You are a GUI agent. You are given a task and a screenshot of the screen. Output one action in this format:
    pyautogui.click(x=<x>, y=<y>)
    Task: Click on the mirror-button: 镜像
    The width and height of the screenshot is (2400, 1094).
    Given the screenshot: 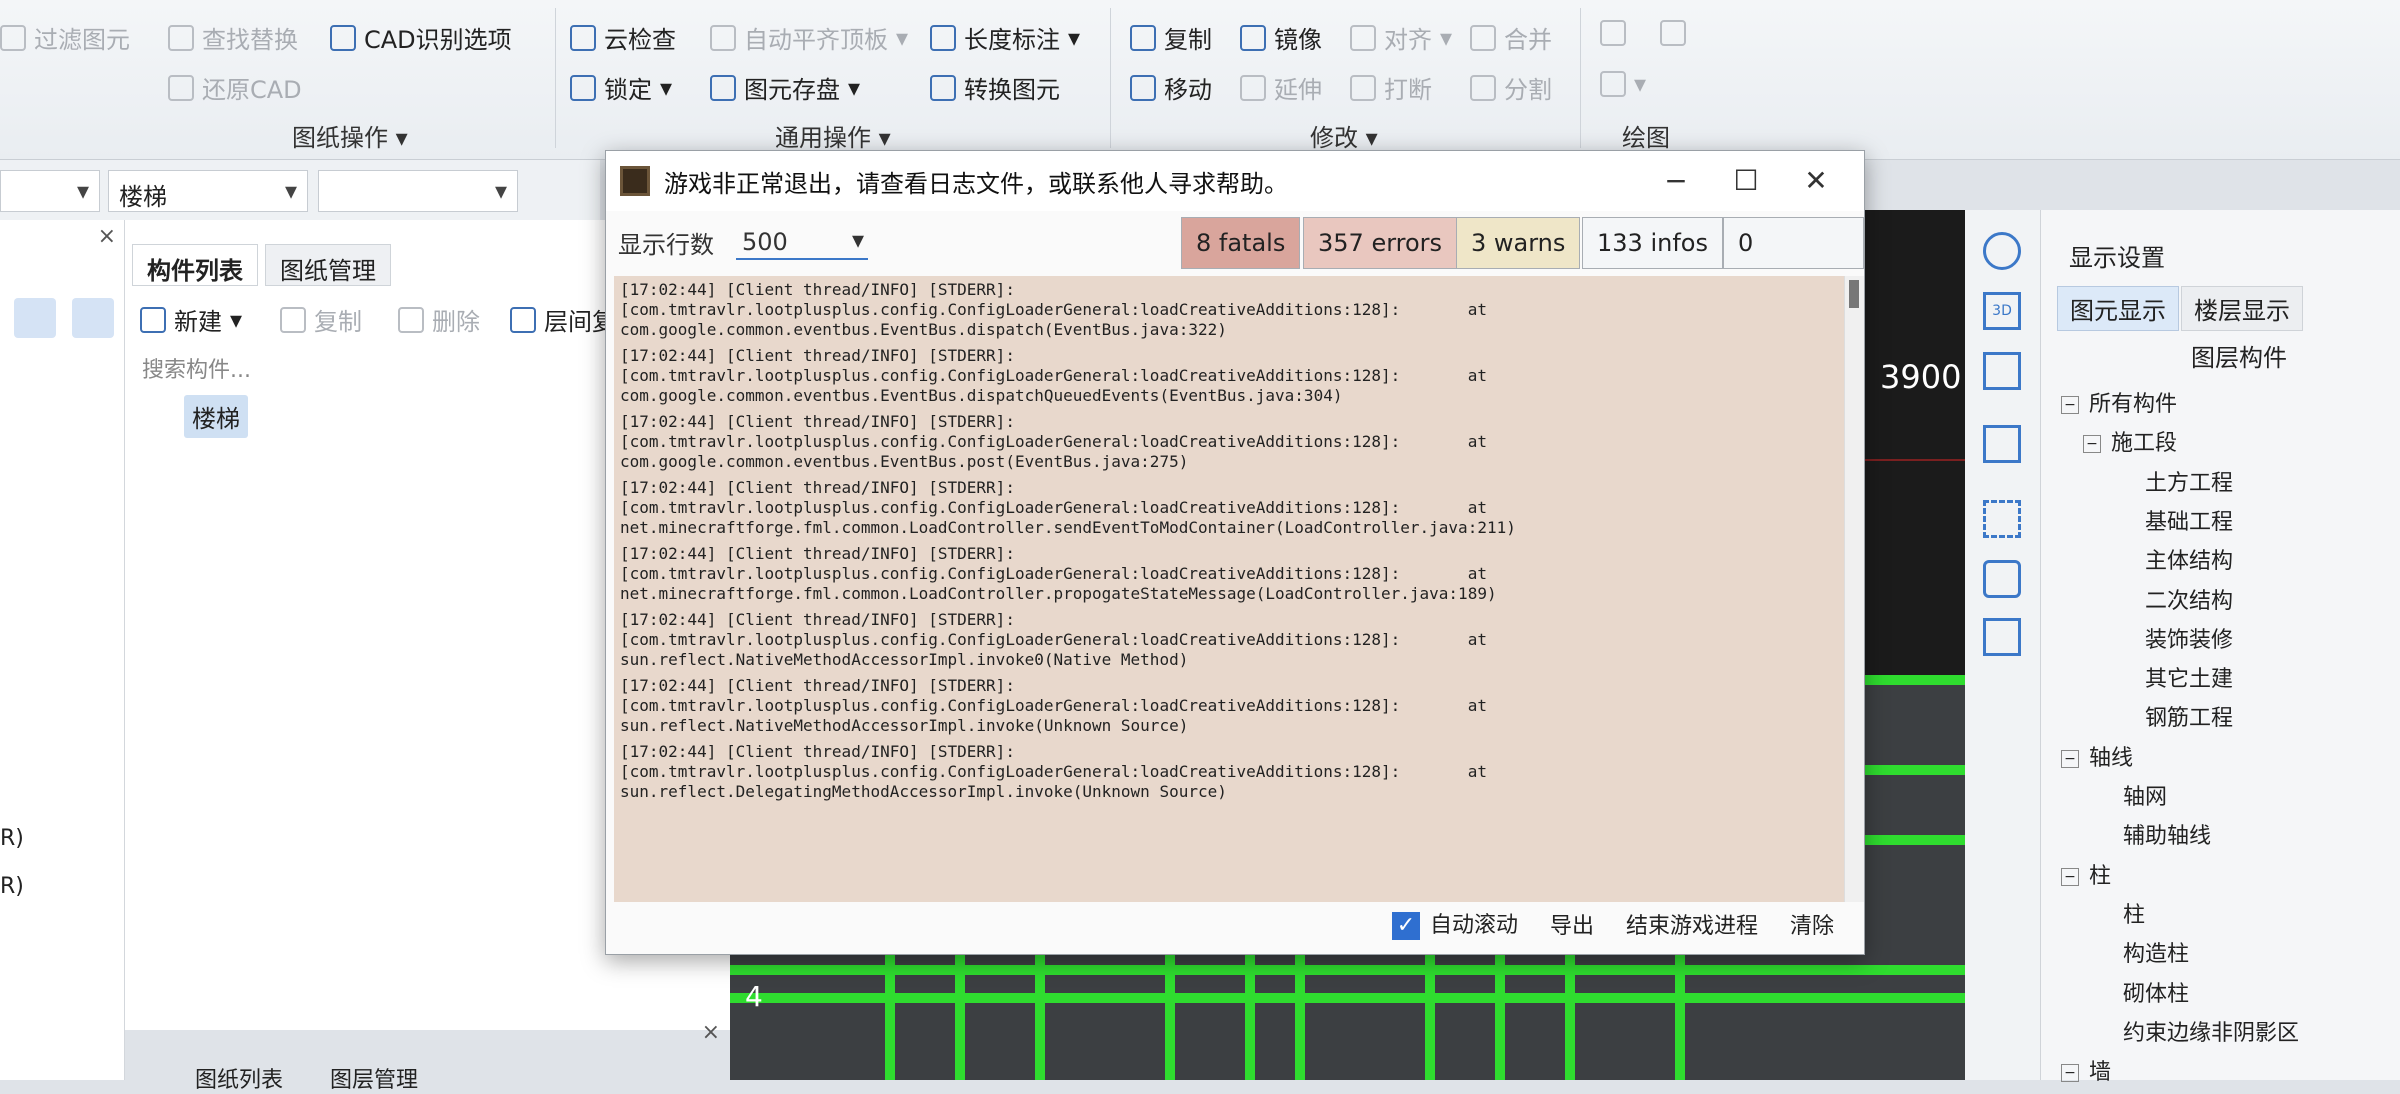 What is the action you would take?
    pyautogui.click(x=1281, y=37)
    